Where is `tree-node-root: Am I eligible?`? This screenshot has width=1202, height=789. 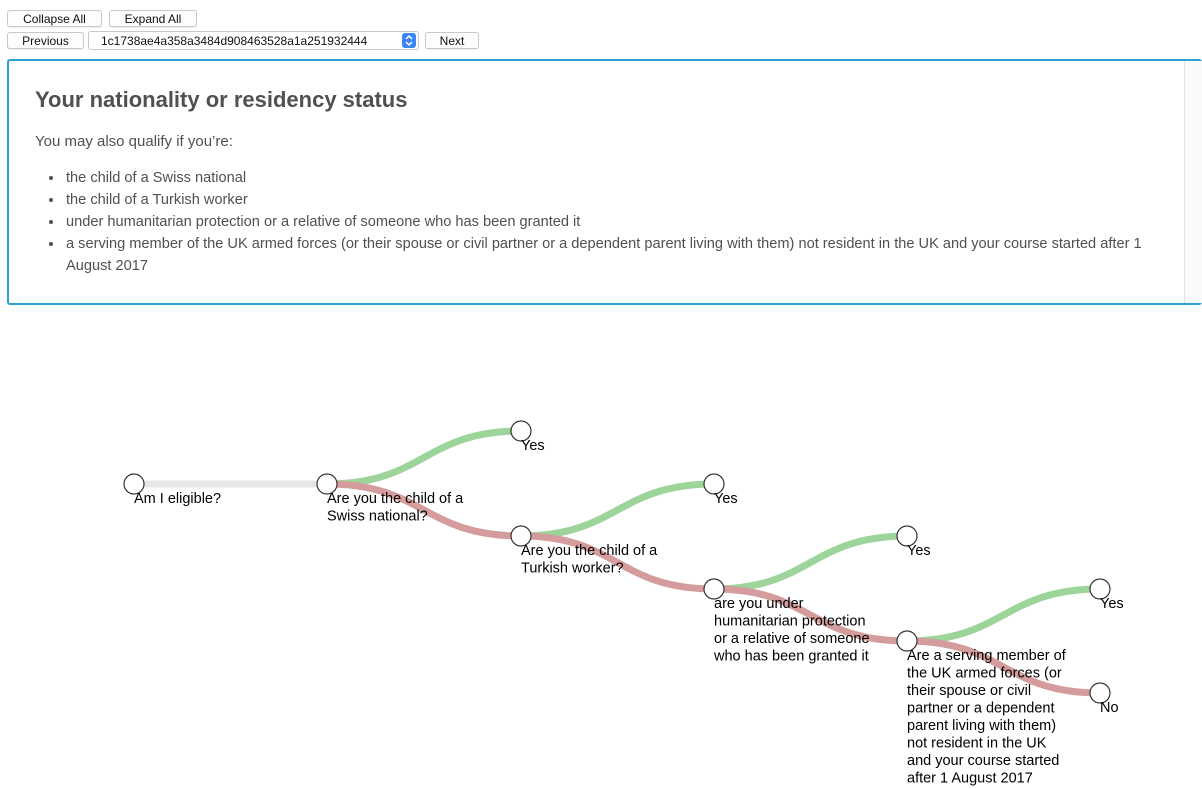
tree-node-root: Am I eligible? is located at coordinates (172, 490).